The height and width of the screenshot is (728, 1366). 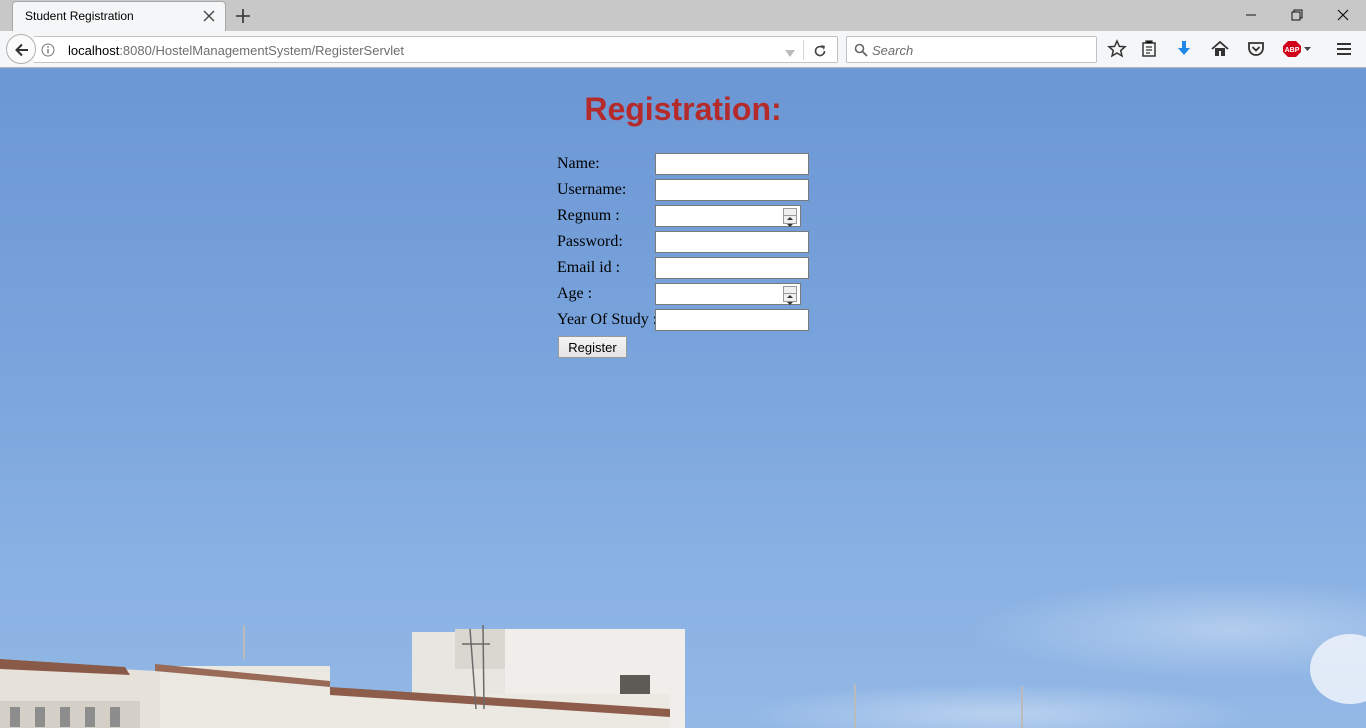 What do you see at coordinates (578, 163) in the screenshot?
I see `name-label: Name:` at bounding box center [578, 163].